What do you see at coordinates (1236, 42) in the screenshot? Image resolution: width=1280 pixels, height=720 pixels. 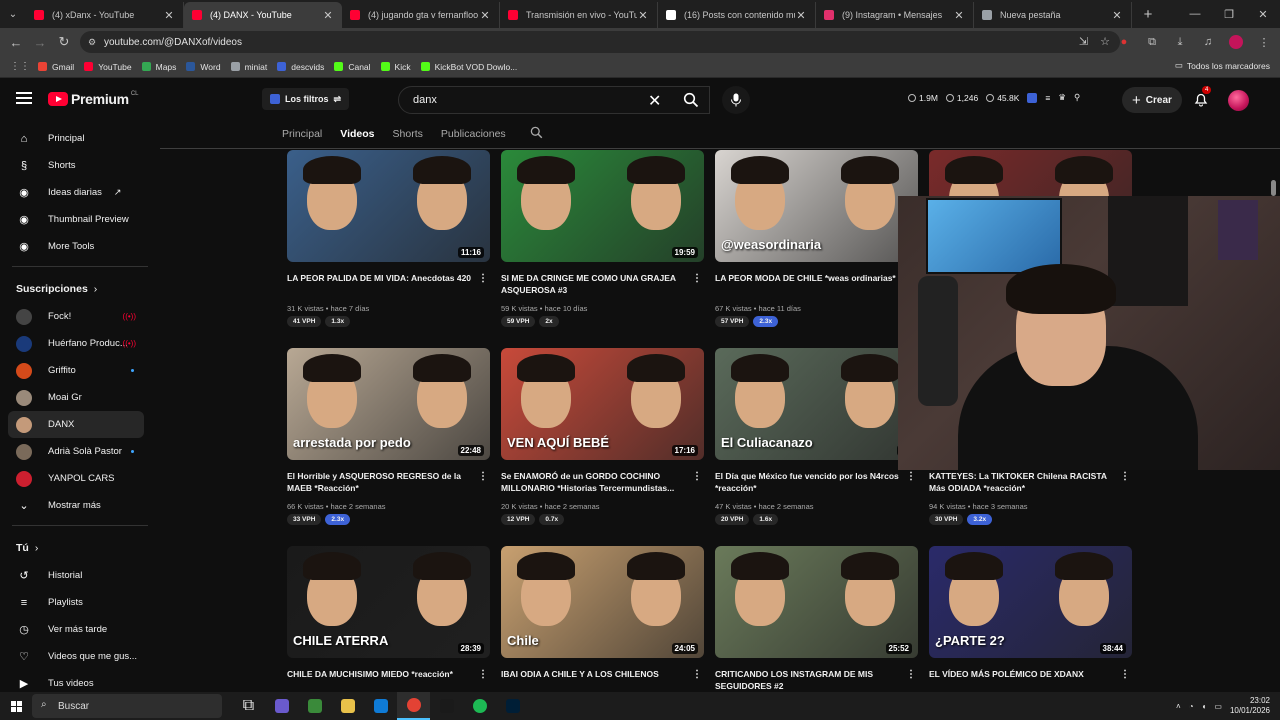 I see `profile-icon` at bounding box center [1236, 42].